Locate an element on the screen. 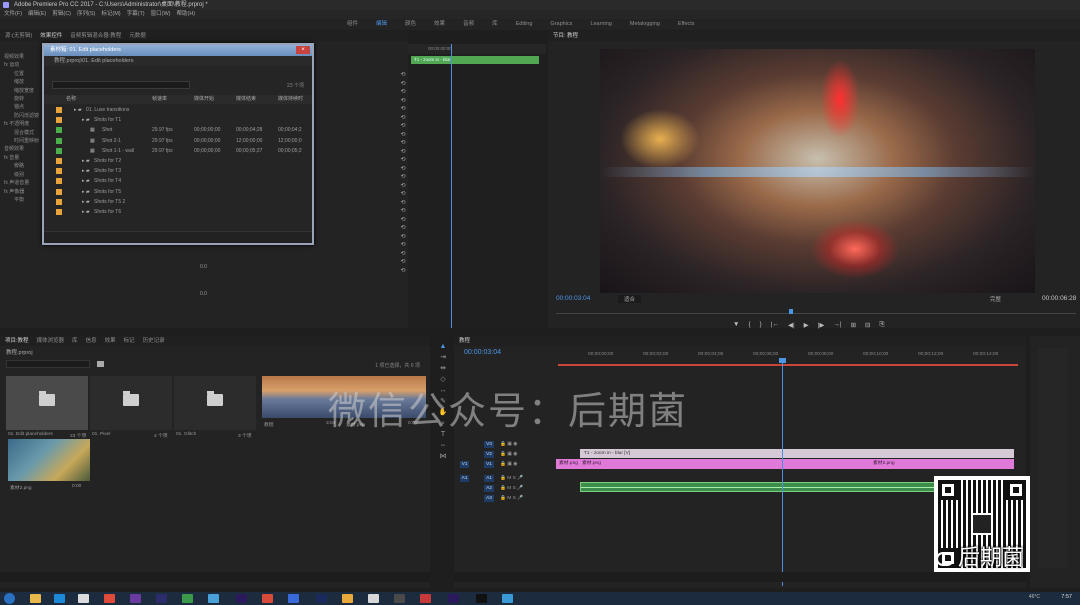 The height and width of the screenshot is (605, 1080). panel-tab: 库 is located at coordinates (75, 341).